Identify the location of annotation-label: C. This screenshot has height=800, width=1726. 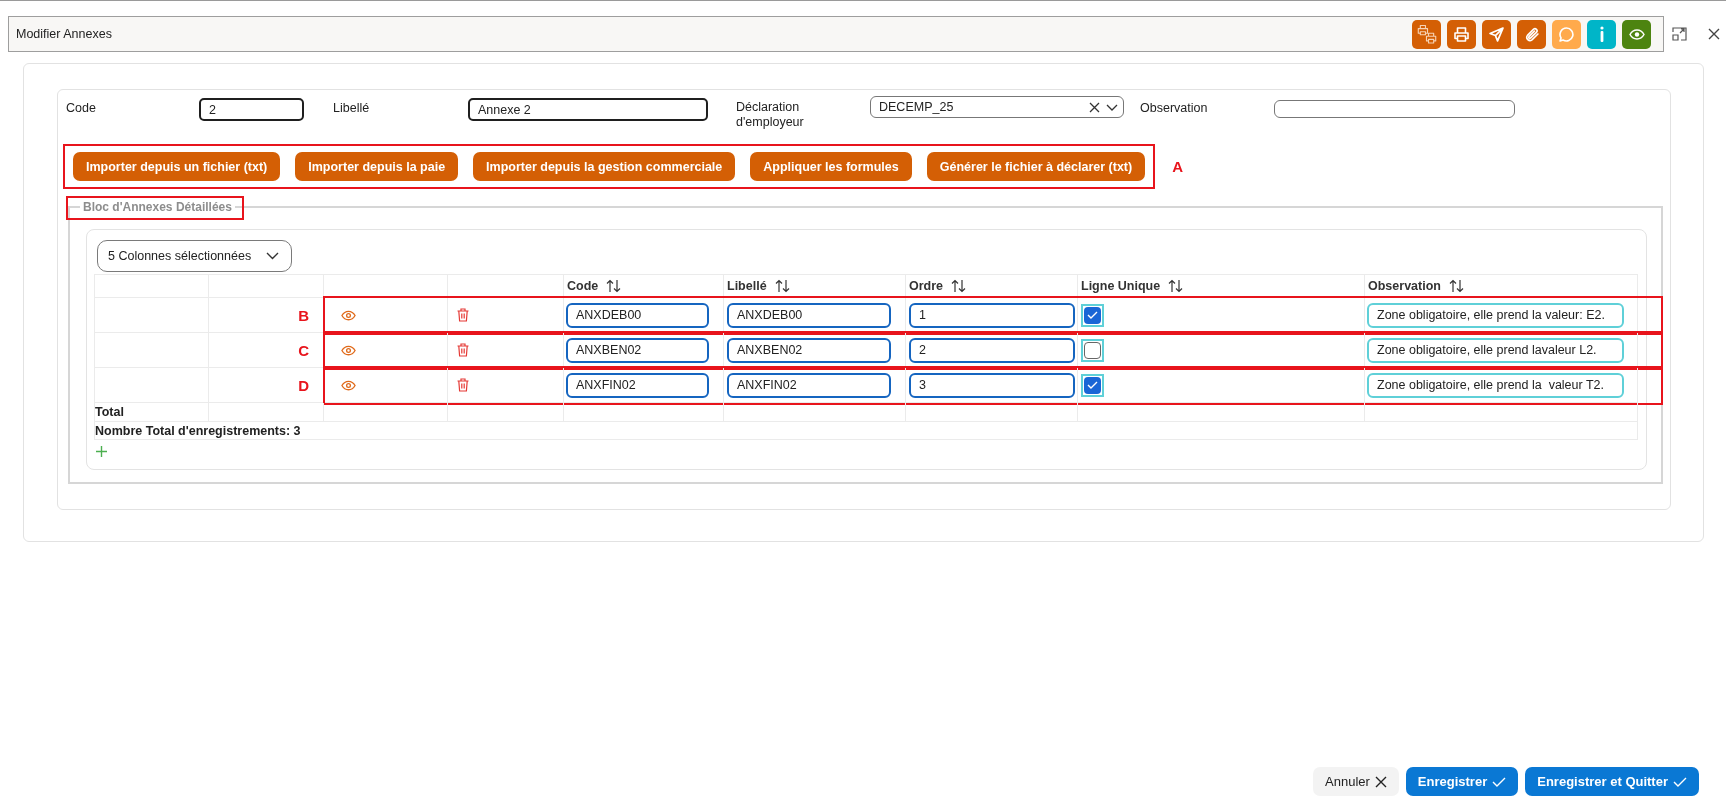
(303, 350).